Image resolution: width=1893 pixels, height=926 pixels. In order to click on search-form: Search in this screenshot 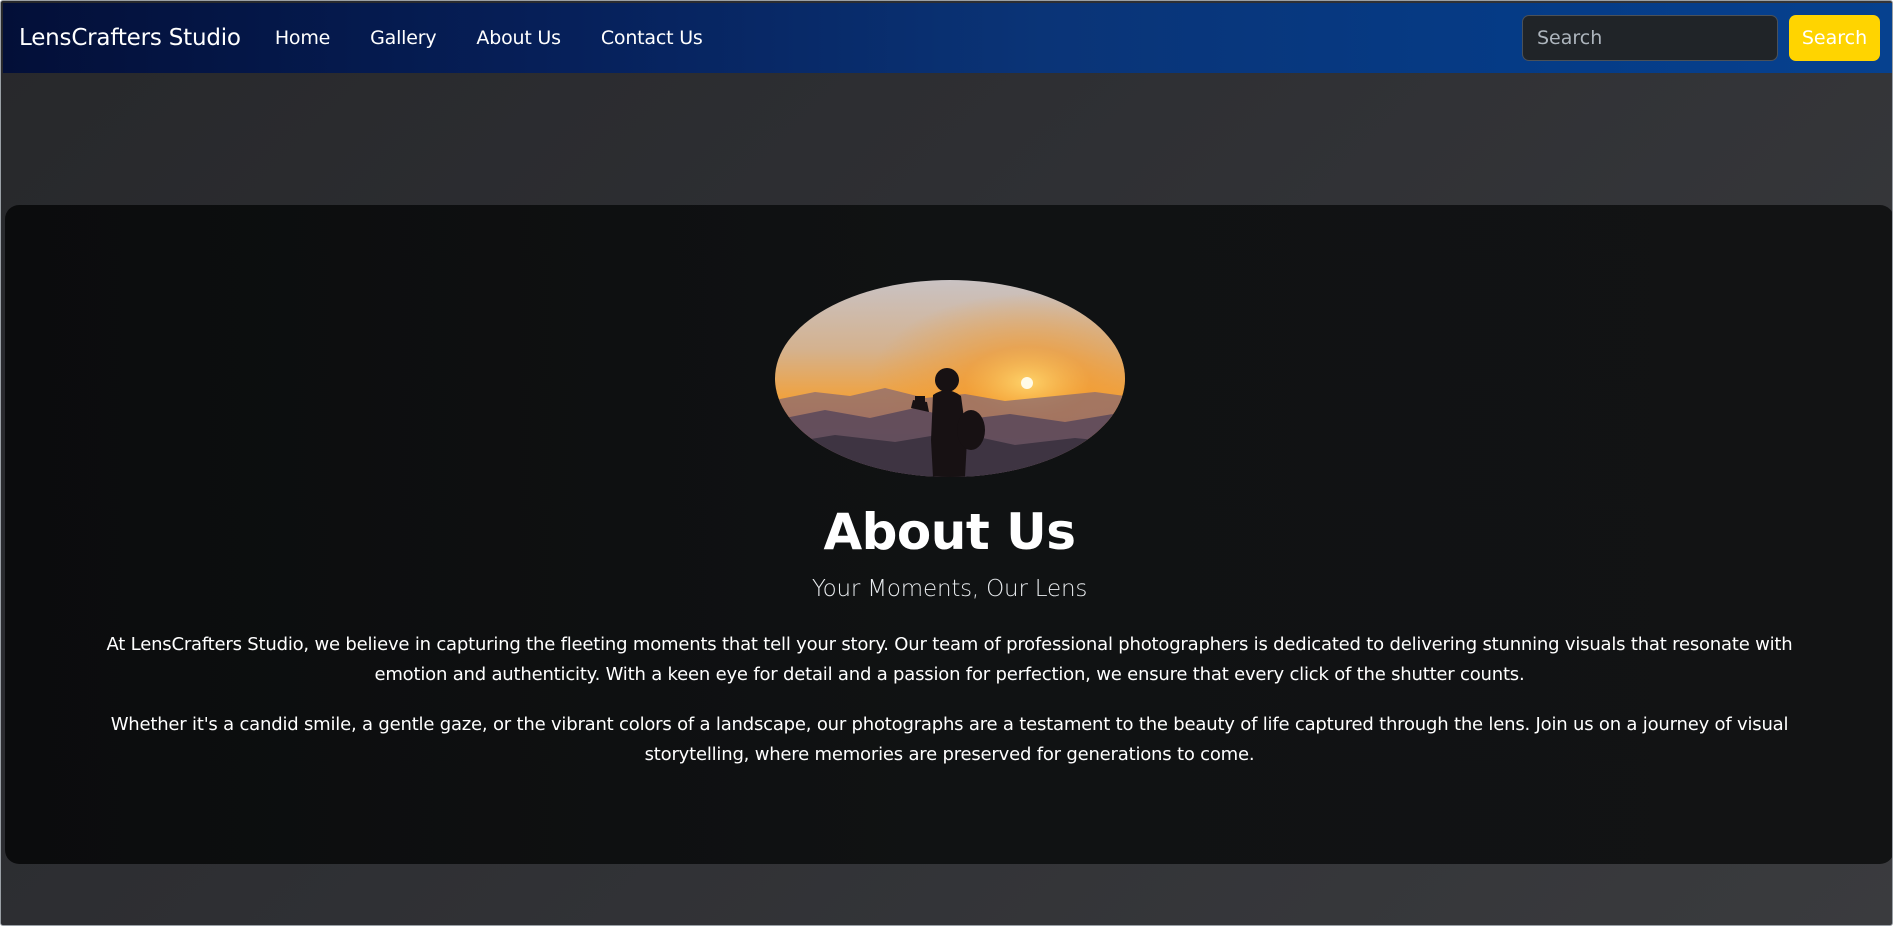, I will do `click(1701, 38)`.